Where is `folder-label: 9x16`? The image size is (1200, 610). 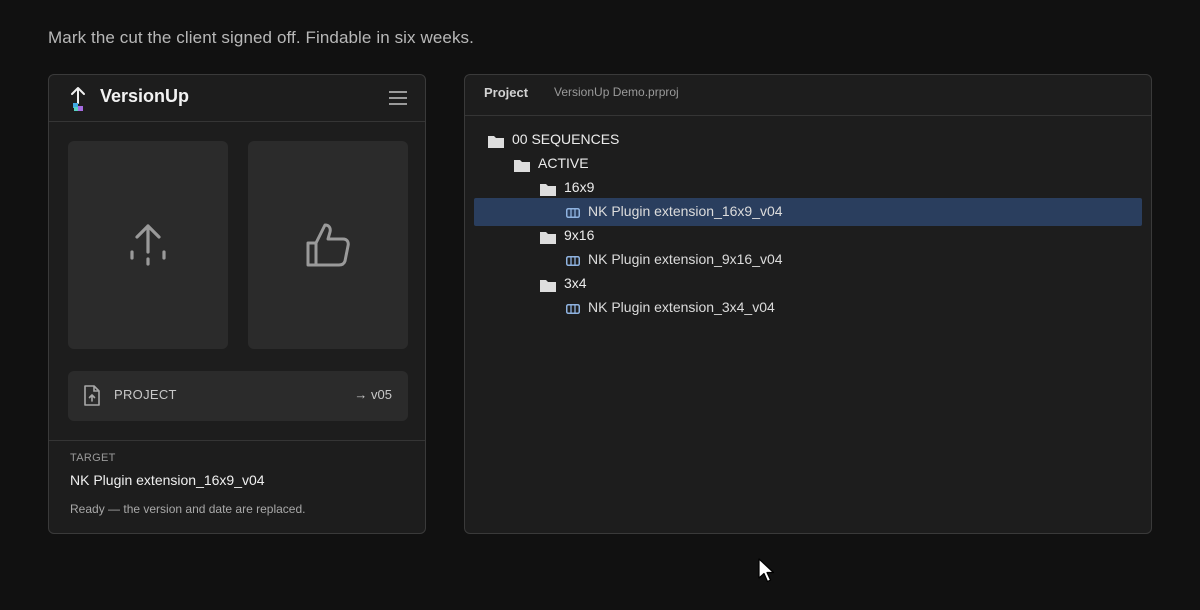
folder-label: 9x16 is located at coordinates (579, 235).